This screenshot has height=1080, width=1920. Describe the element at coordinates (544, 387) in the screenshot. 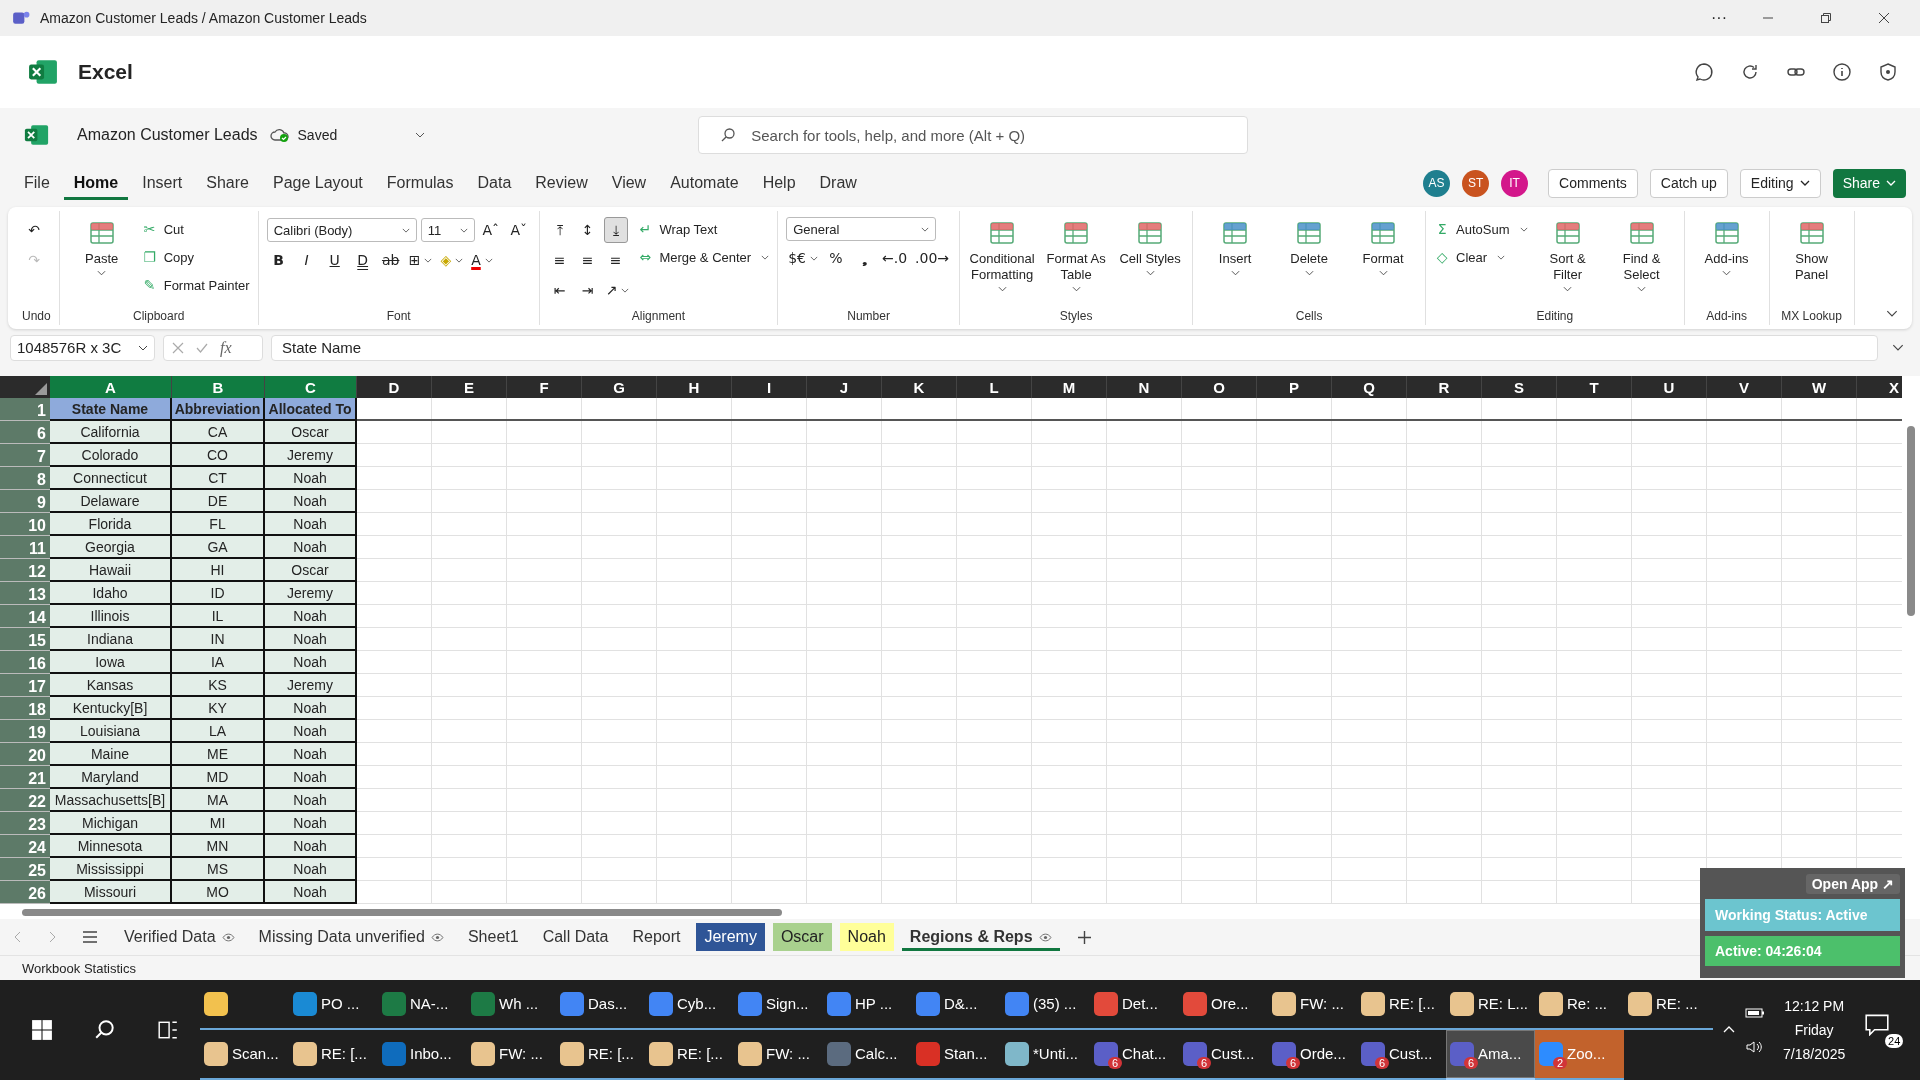

I see `column-header: F` at that location.